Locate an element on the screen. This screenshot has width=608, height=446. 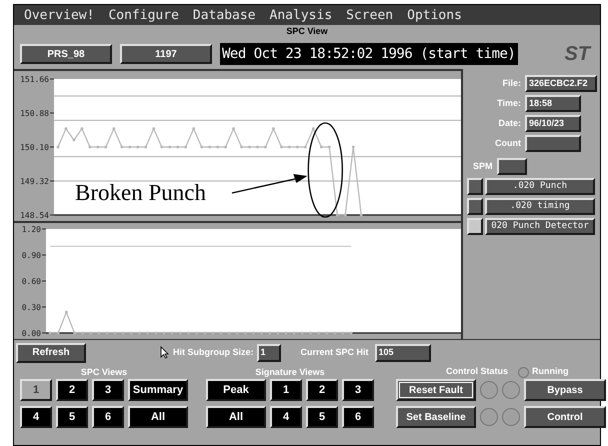
group-title: SPC Views is located at coordinates (104, 372).